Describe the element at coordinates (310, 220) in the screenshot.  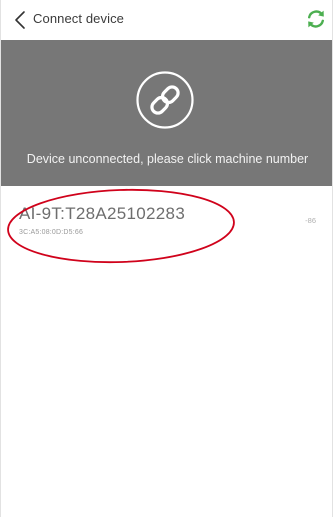
I see `device-signal-strength: -86` at that location.